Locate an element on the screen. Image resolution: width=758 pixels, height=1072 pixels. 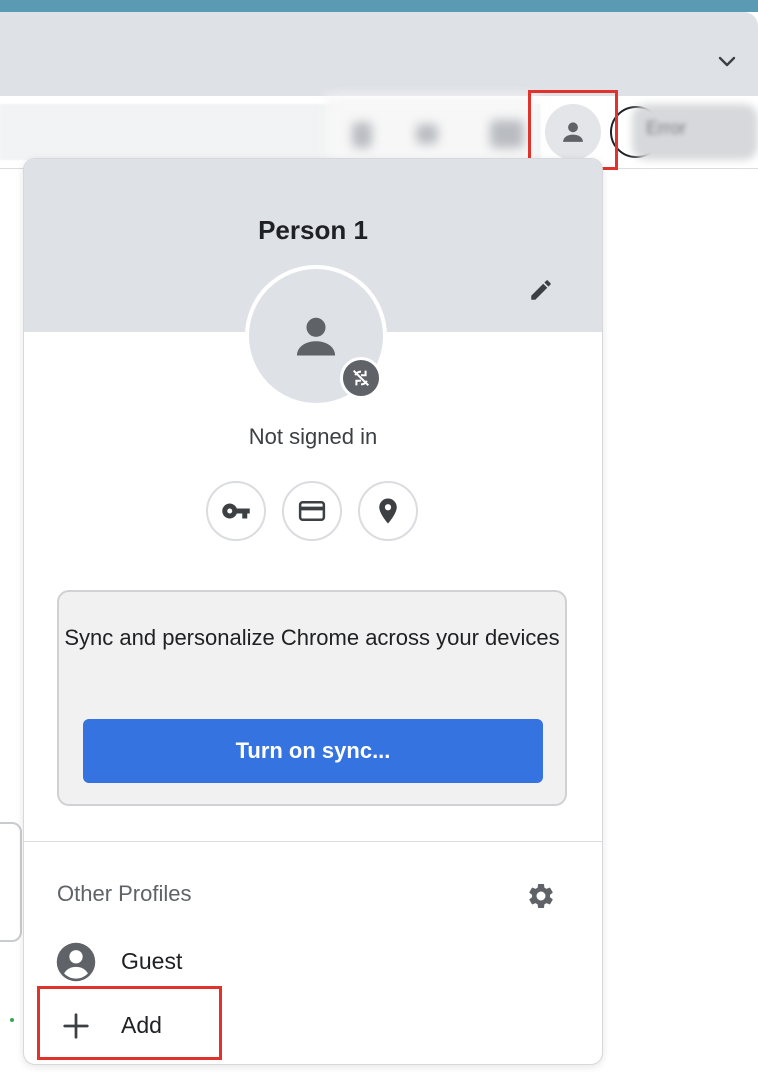
manage-profiles-button is located at coordinates (541, 896).